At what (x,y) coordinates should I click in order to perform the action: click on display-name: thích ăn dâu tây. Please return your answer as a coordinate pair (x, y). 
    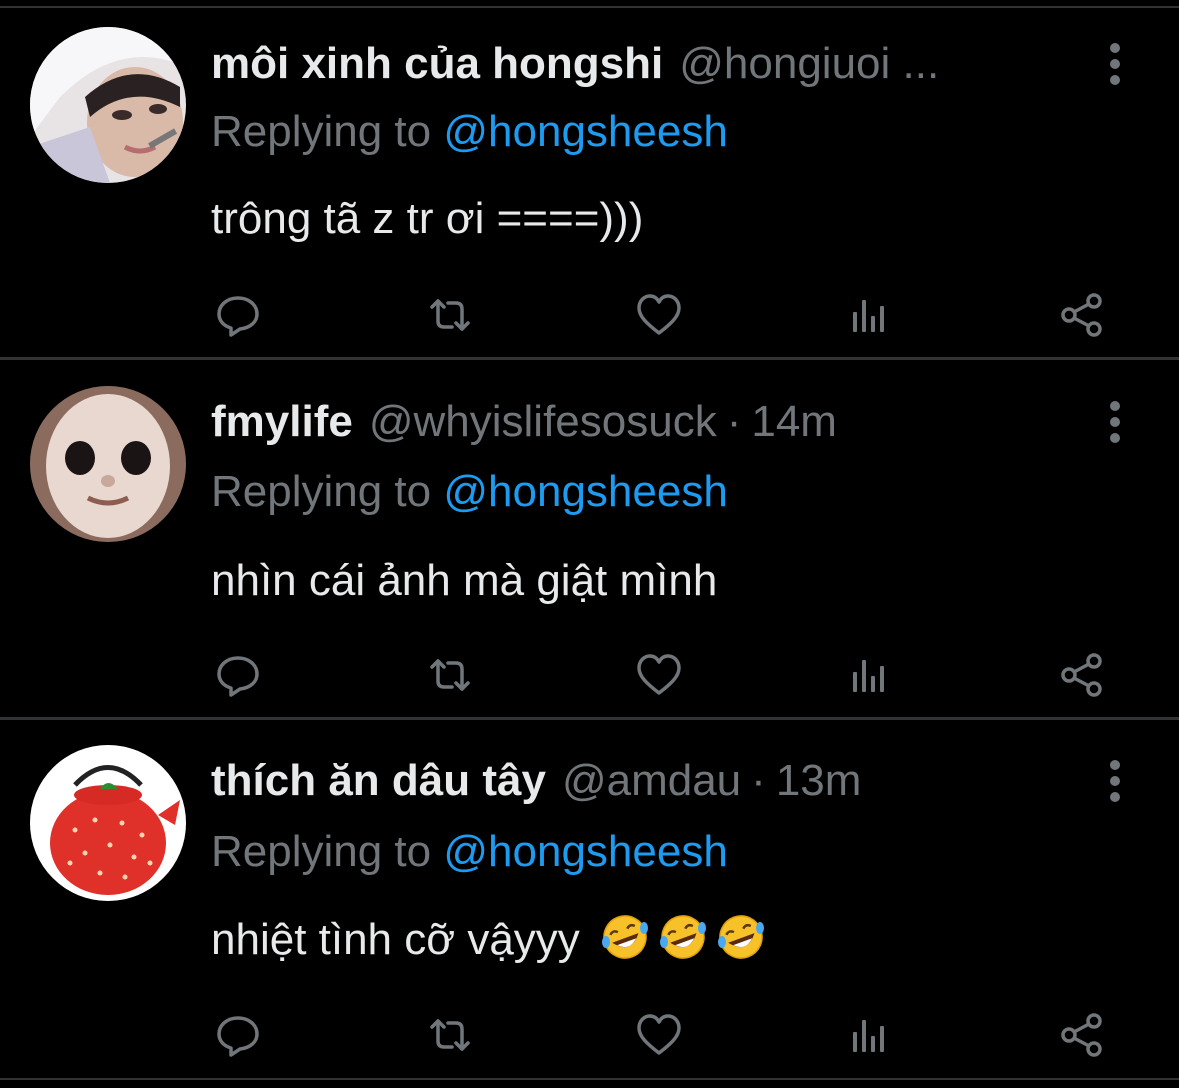
    Looking at the image, I should click on (378, 781).